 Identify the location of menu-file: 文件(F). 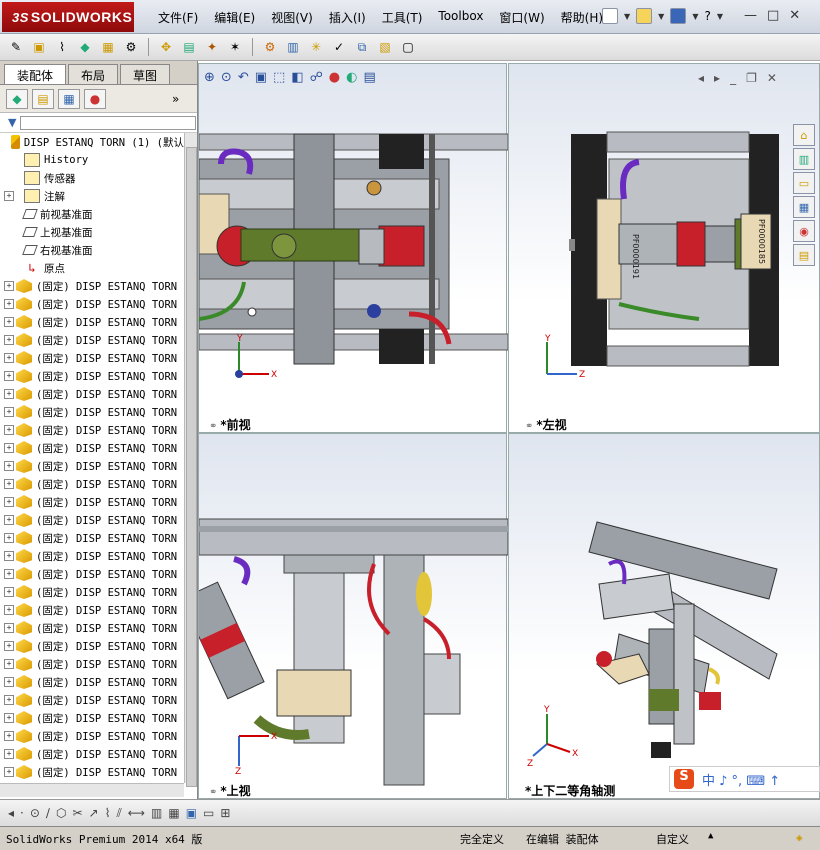
(178, 17).